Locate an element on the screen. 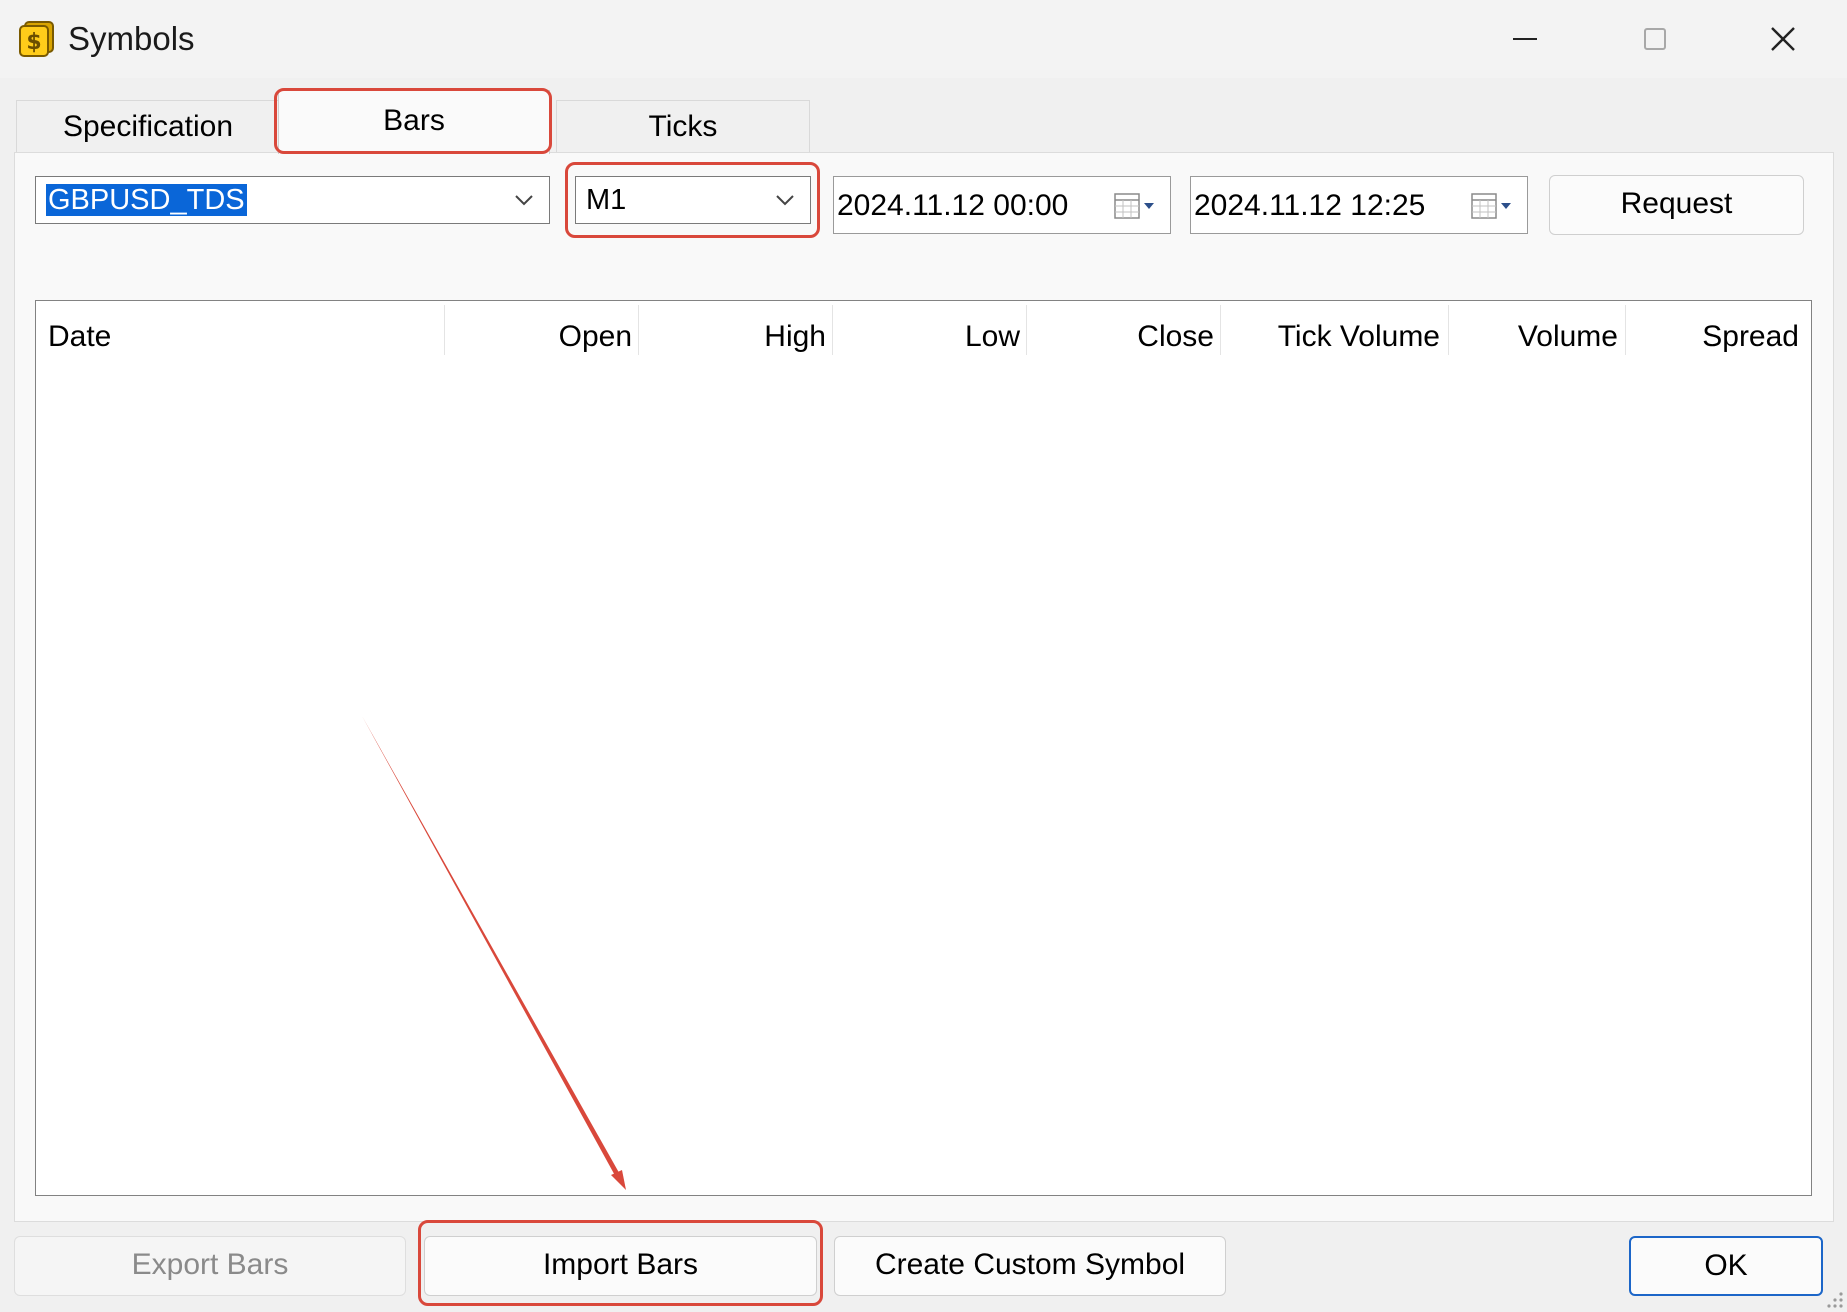 This screenshot has height=1312, width=1847. close-button is located at coordinates (1783, 39).